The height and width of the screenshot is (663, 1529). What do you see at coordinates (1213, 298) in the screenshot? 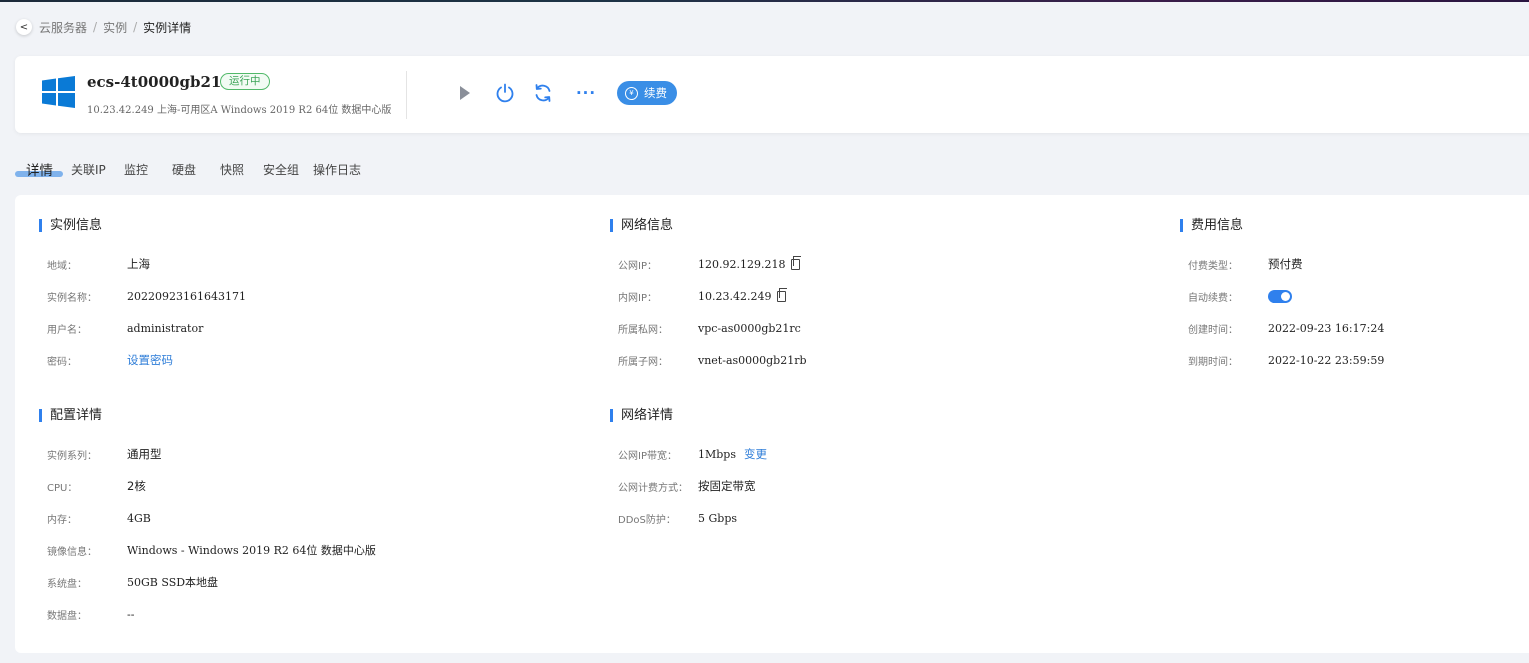
I see `field-label: 自动续费：` at bounding box center [1213, 298].